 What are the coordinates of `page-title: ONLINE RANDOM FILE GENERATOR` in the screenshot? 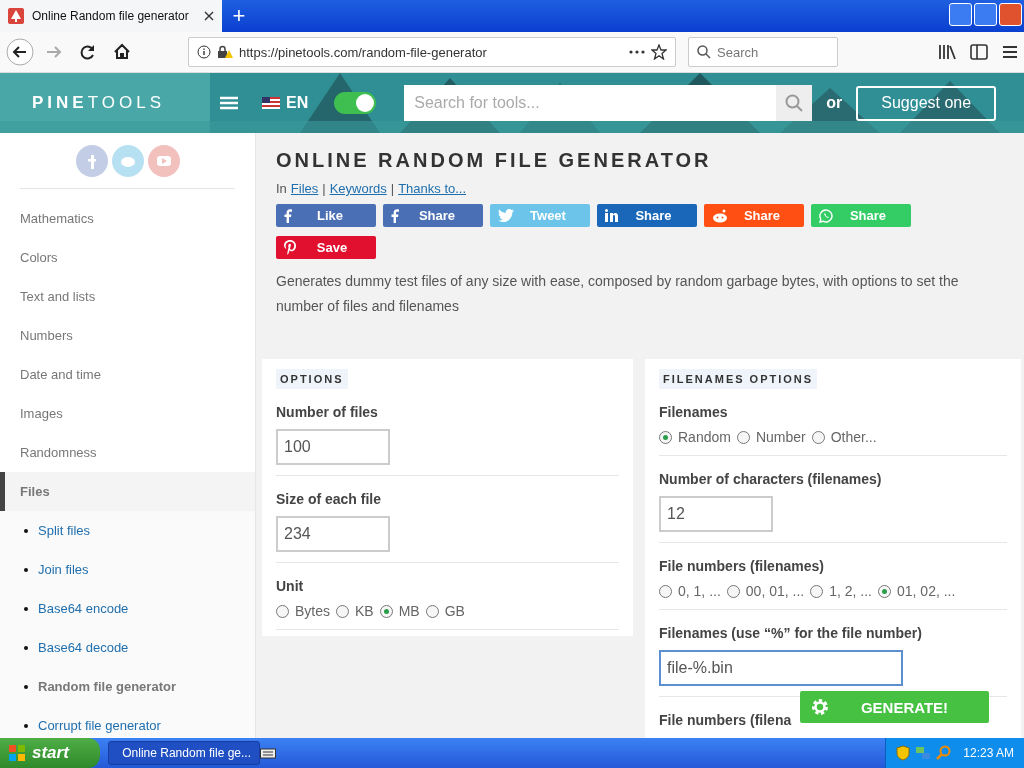 It's located at (494, 160).